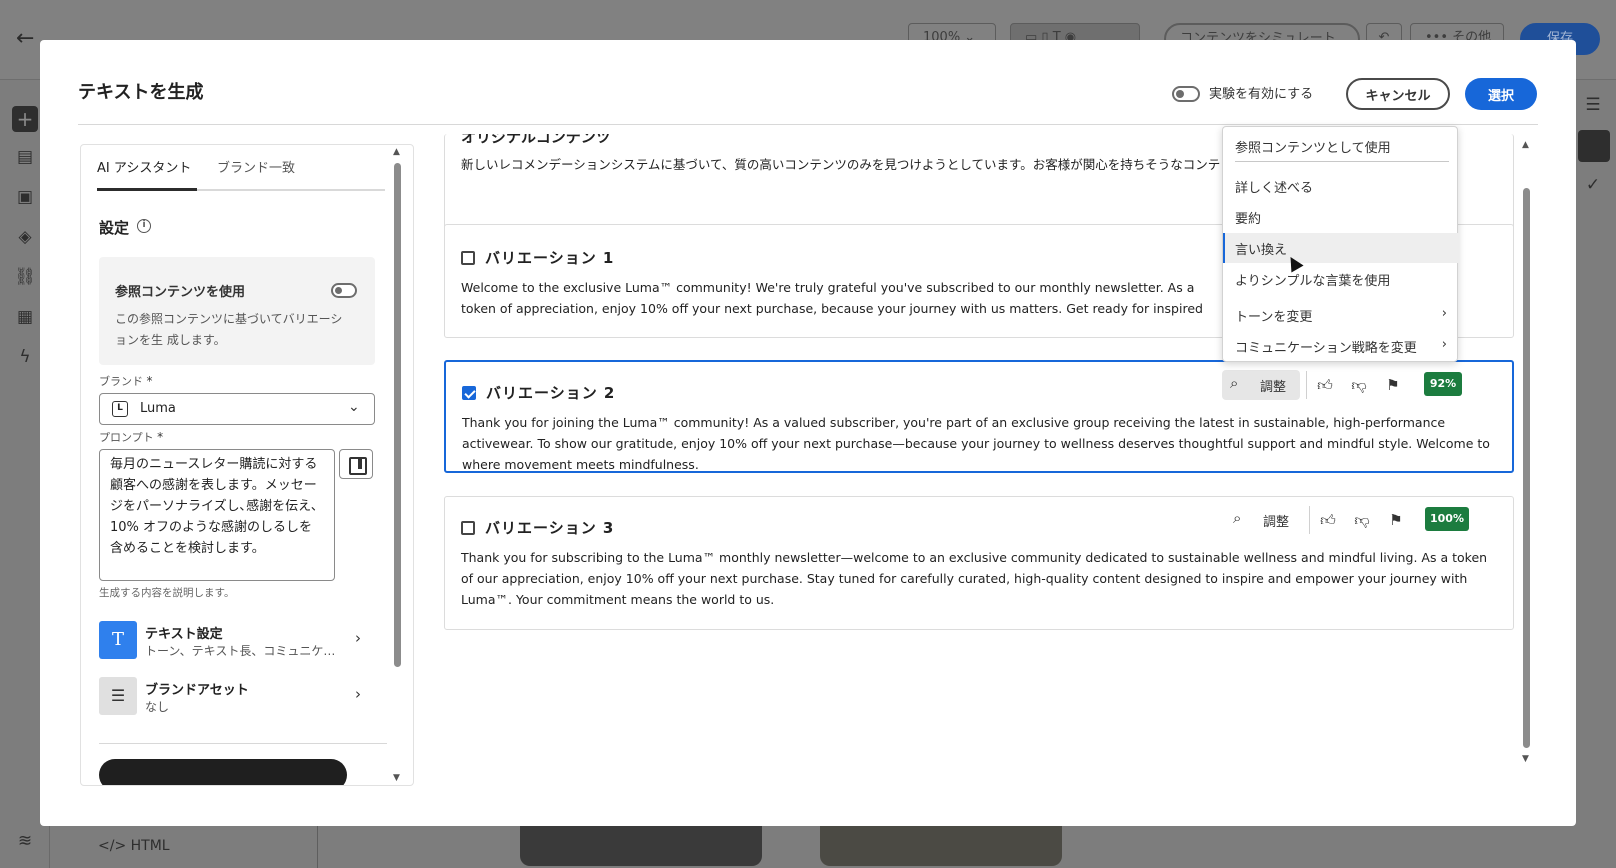  What do you see at coordinates (397, 415) in the screenshot?
I see `panel-scrollbar` at bounding box center [397, 415].